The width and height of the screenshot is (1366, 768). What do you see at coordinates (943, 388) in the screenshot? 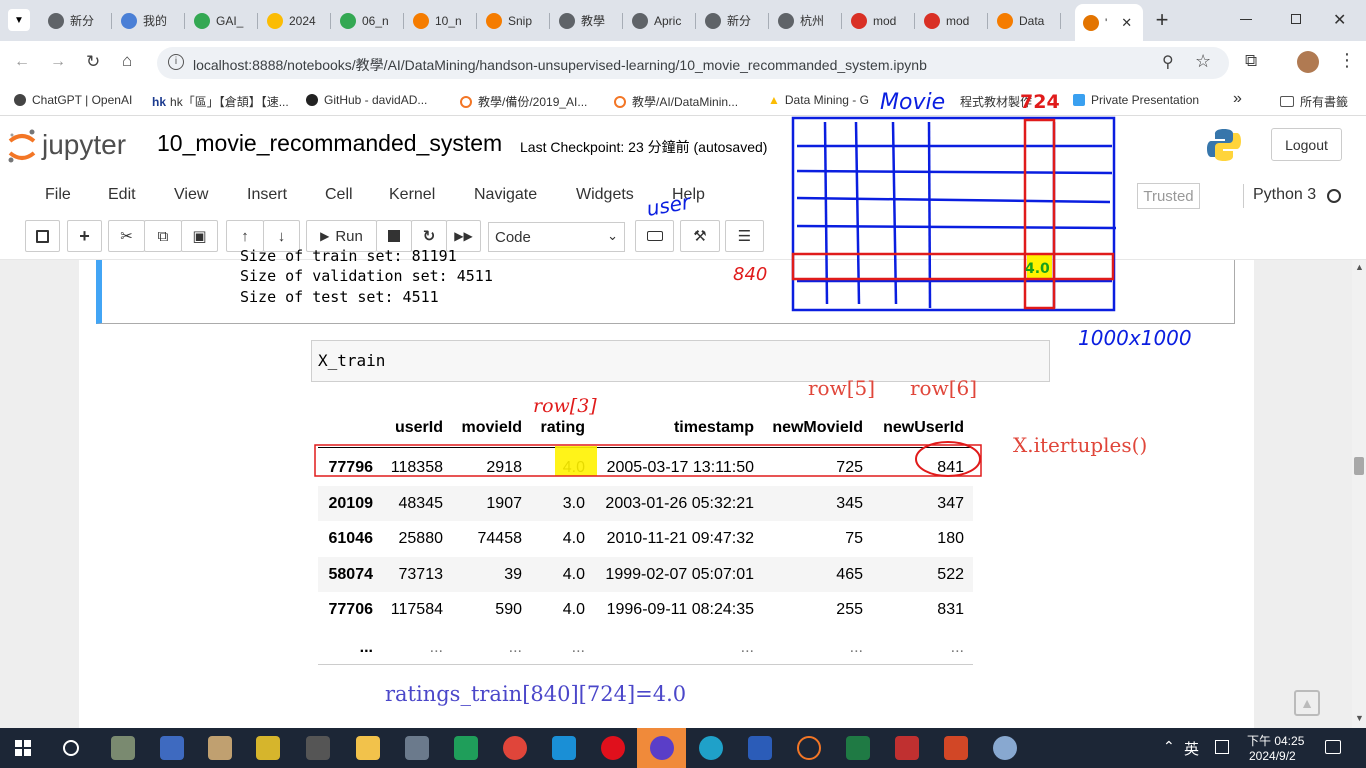
I see `row6-label: row[6]` at bounding box center [943, 388].